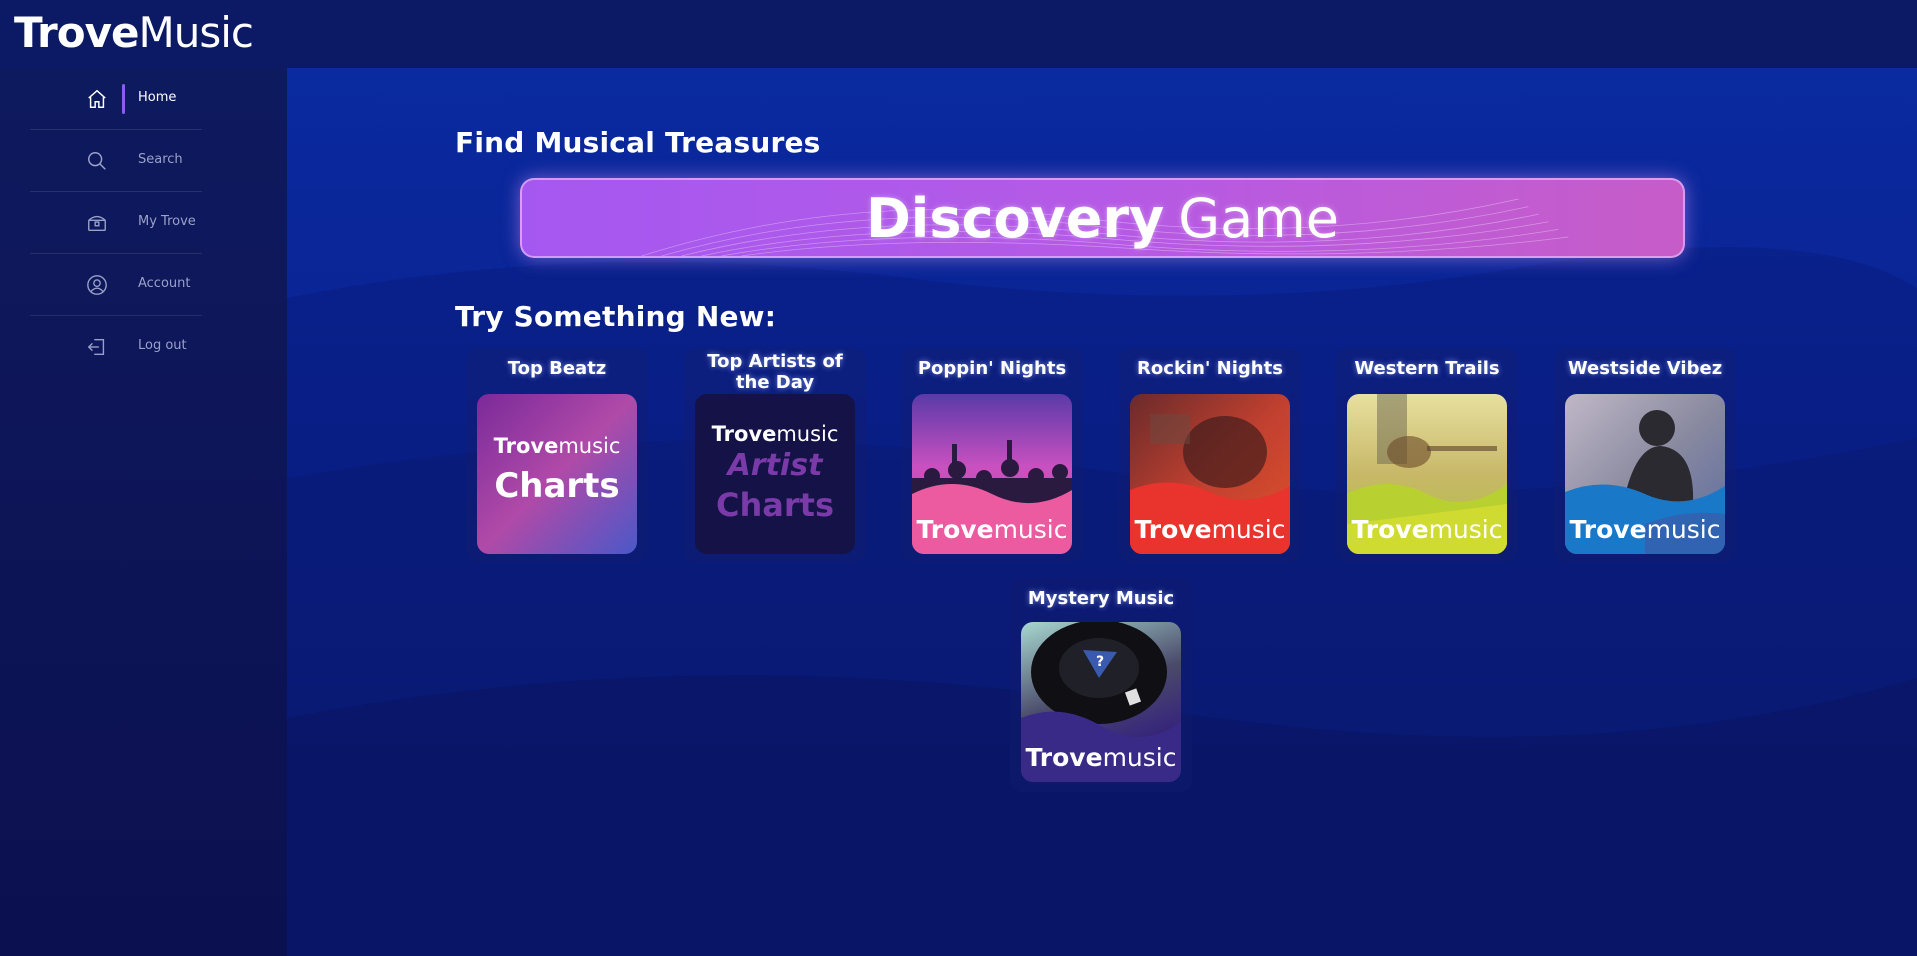 The image size is (1917, 956). Describe the element at coordinates (97, 347) in the screenshot. I see `logout-icon` at that location.